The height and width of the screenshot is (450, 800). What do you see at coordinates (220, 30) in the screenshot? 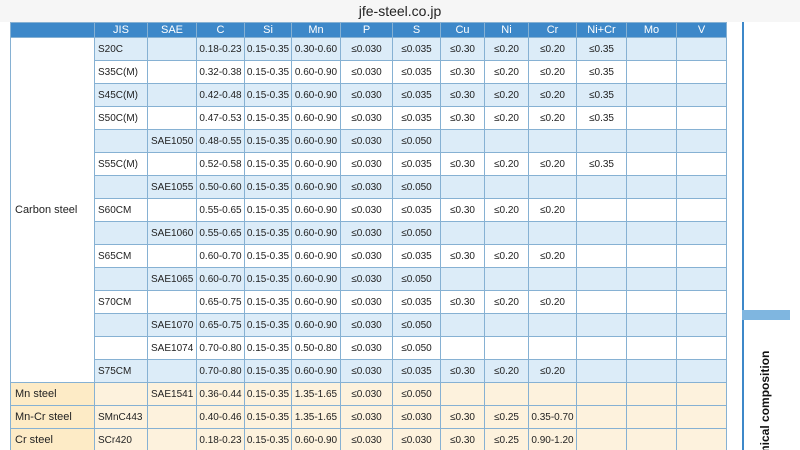
I see `header-c: C` at bounding box center [220, 30].